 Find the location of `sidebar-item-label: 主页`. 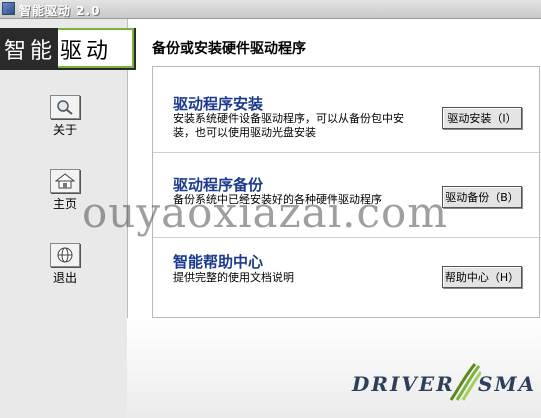

sidebar-item-label: 主页 is located at coordinates (64, 204).